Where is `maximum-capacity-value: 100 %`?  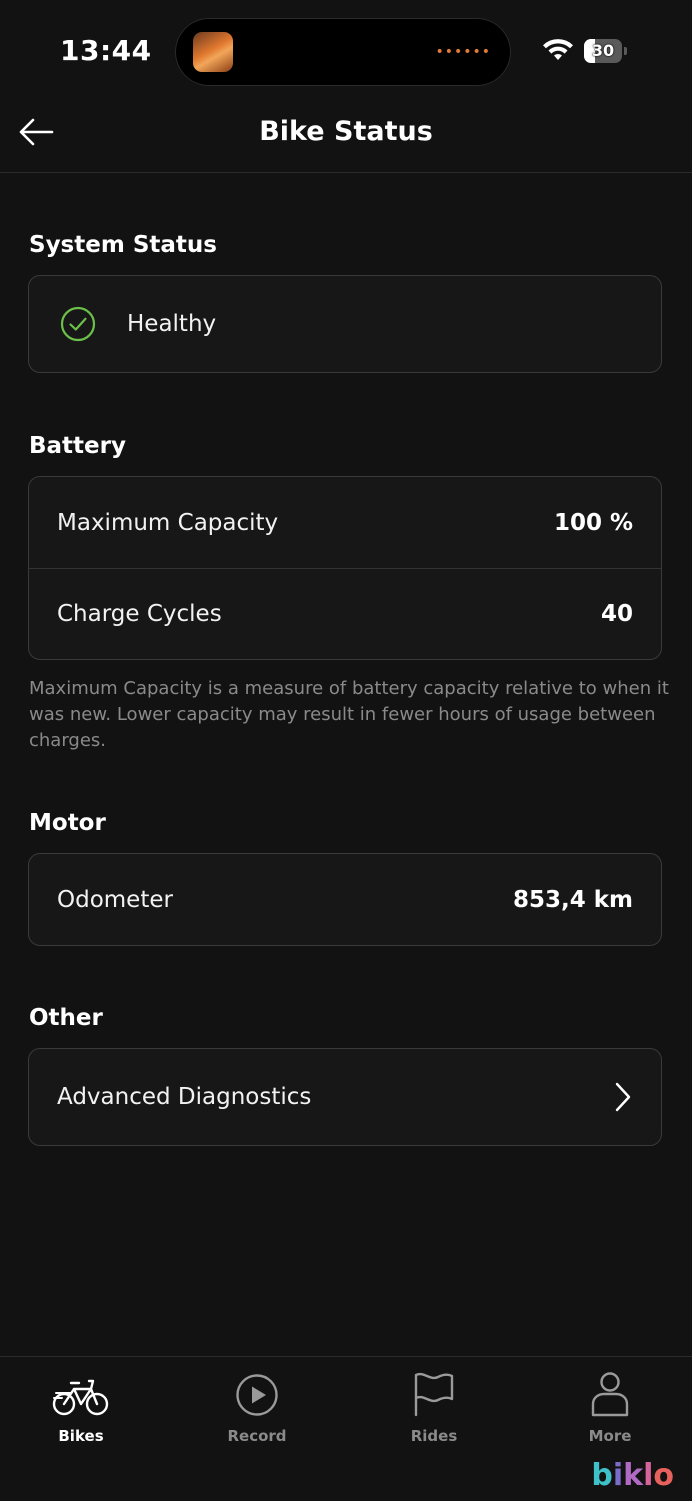 maximum-capacity-value: 100 % is located at coordinates (593, 522).